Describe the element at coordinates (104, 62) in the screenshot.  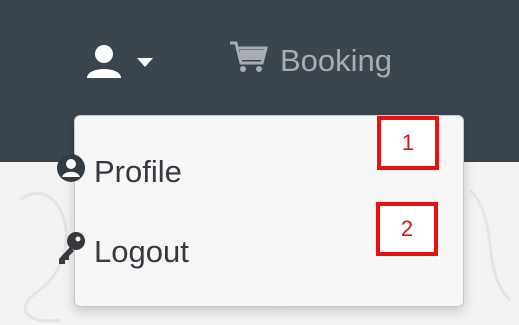
I see `user-icon` at that location.